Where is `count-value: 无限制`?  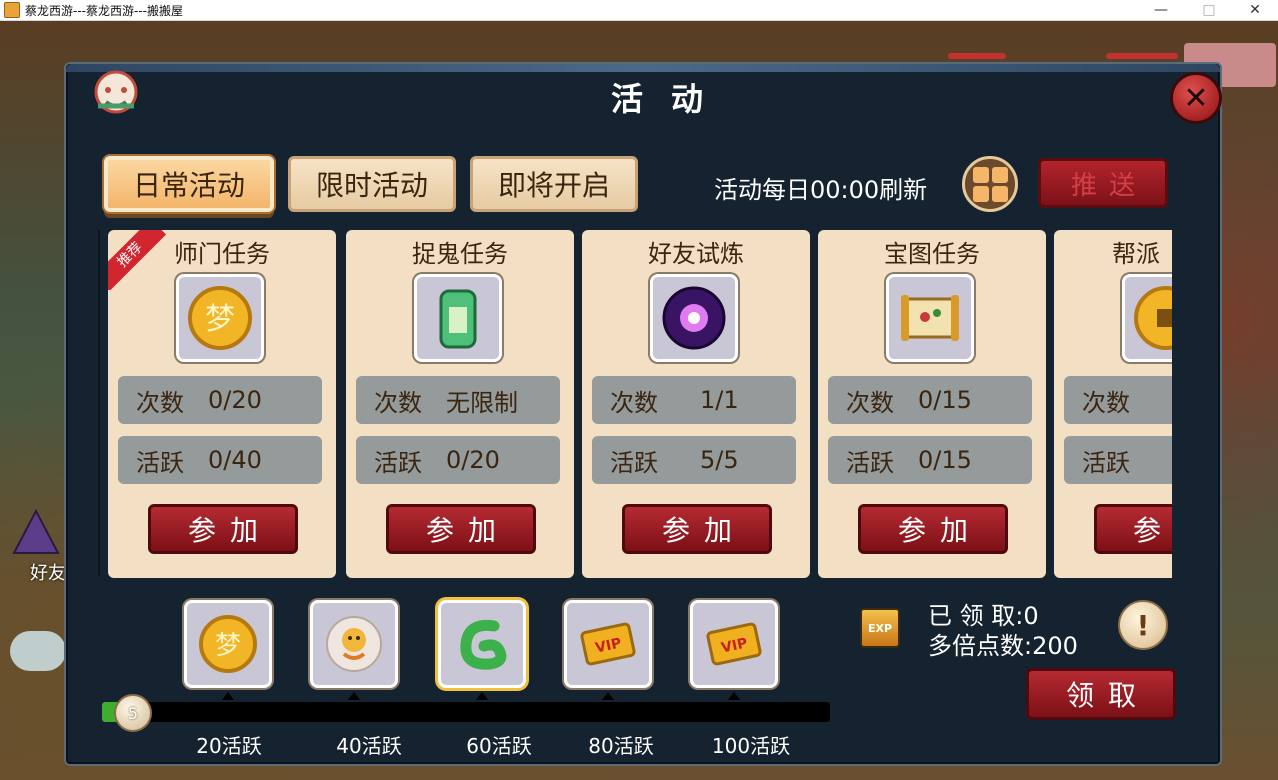 count-value: 无限制 is located at coordinates (482, 402).